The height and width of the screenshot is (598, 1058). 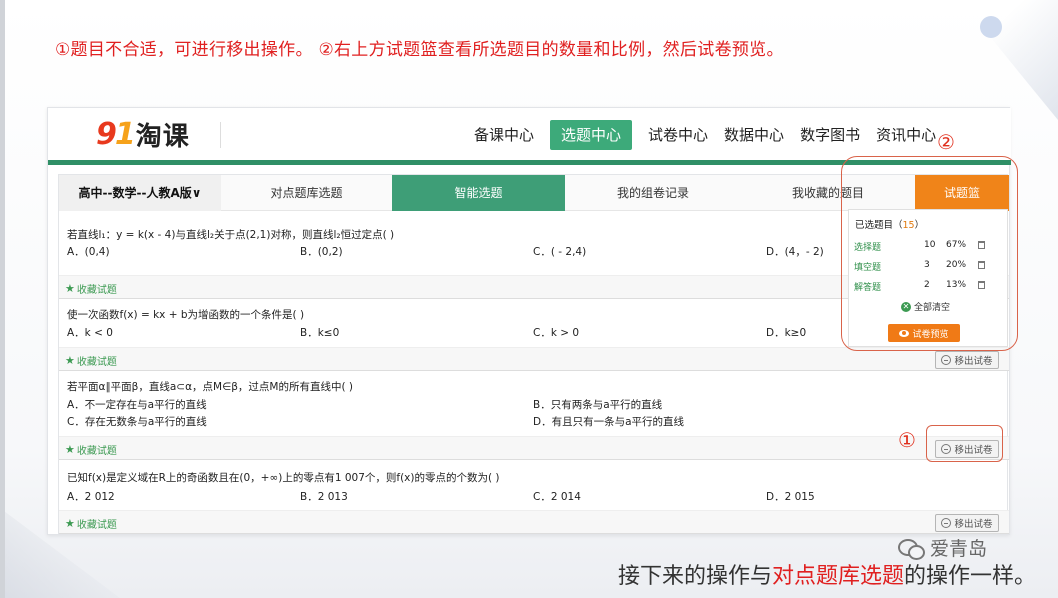 I want to click on main-nav: 备课中心 选题中心 试卷中心 数据中心 数字图书 资讯中心, so click(x=707, y=136).